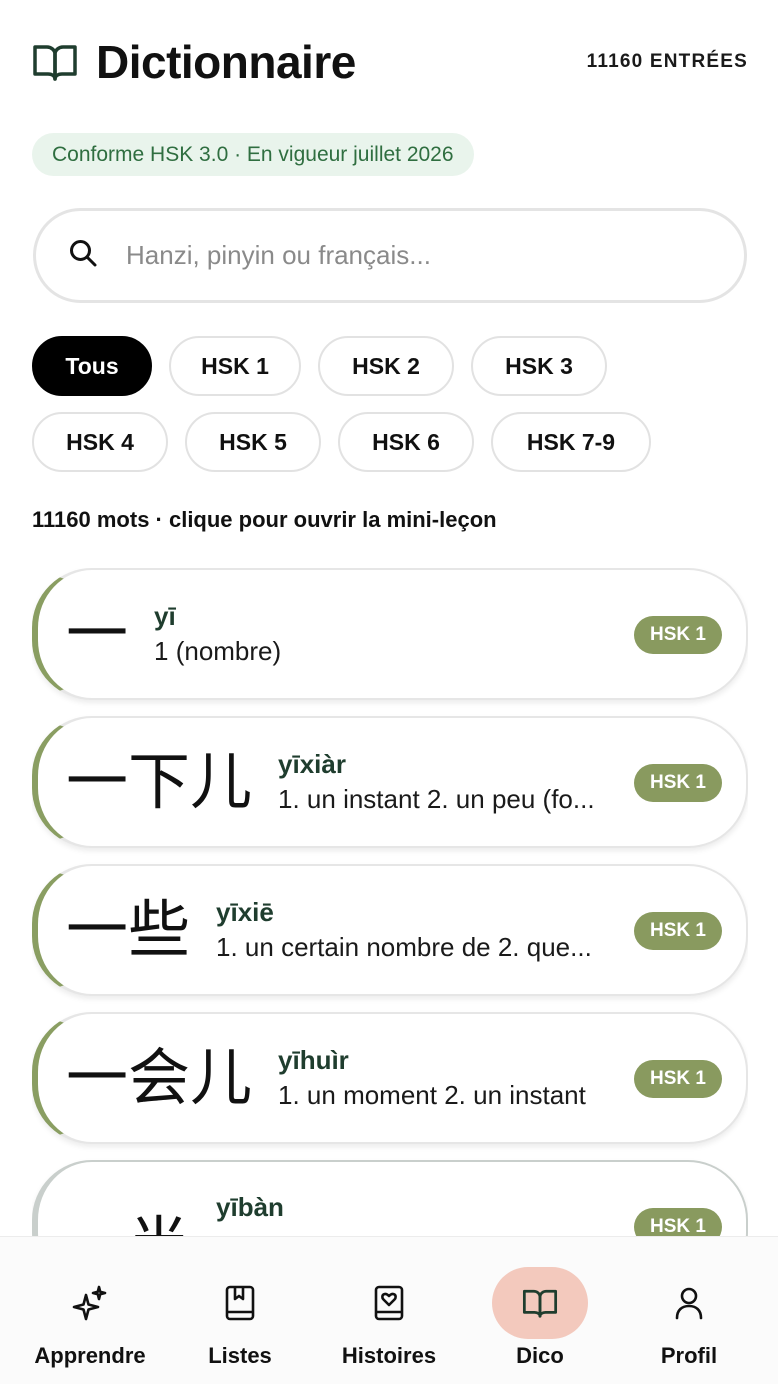  I want to click on bookmark-book-icon, so click(240, 1303).